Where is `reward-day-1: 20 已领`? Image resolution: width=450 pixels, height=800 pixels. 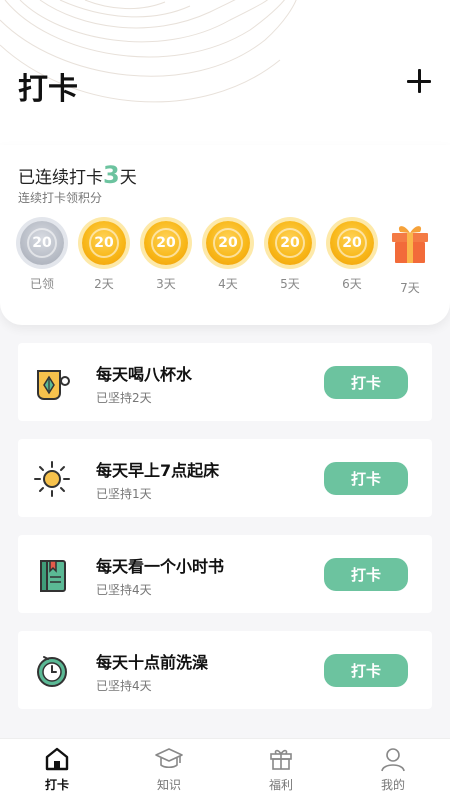
reward-day-1: 20 已领 is located at coordinates (42, 259).